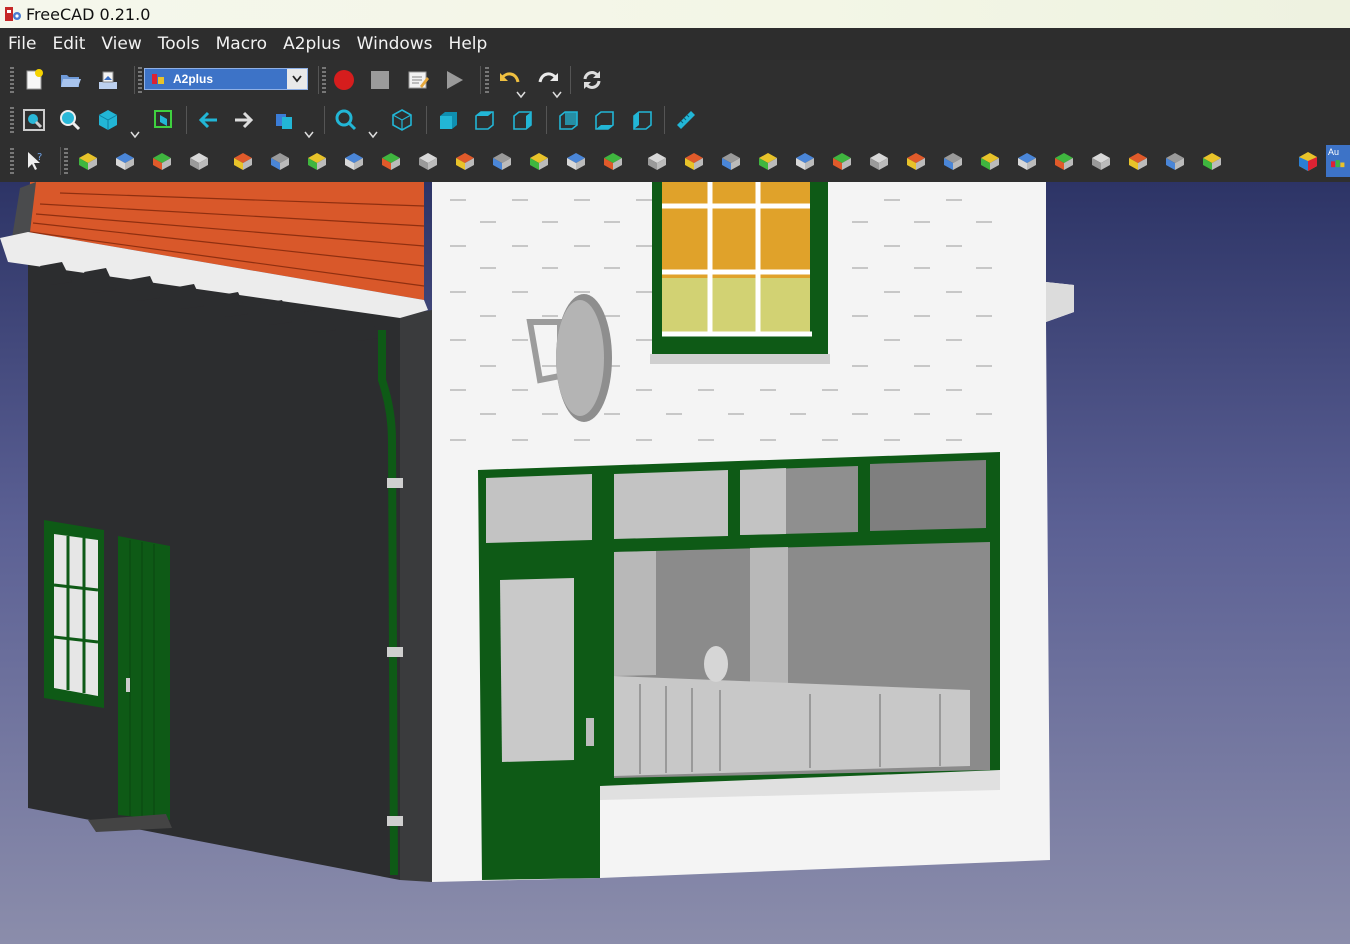  What do you see at coordinates (879, 161) in the screenshot?
I see `axis-plane-parallel-icon` at bounding box center [879, 161].